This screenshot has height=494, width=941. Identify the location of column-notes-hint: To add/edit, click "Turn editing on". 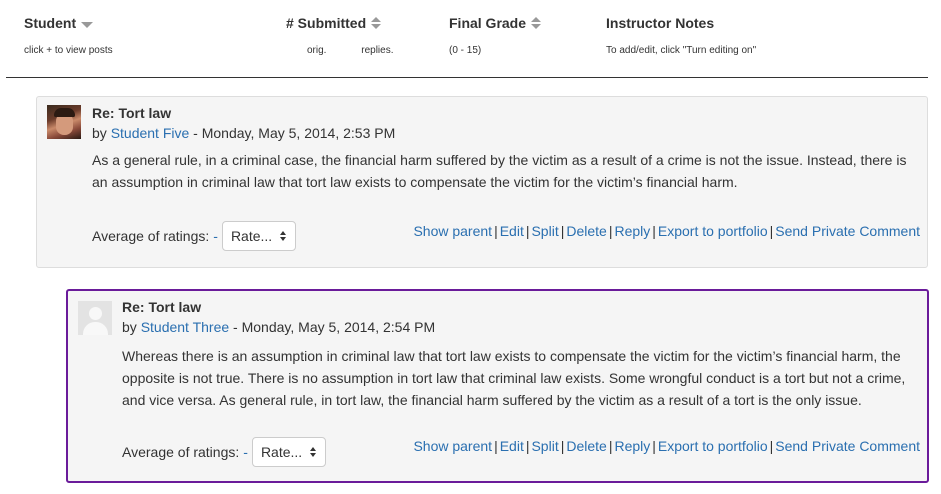
(681, 50).